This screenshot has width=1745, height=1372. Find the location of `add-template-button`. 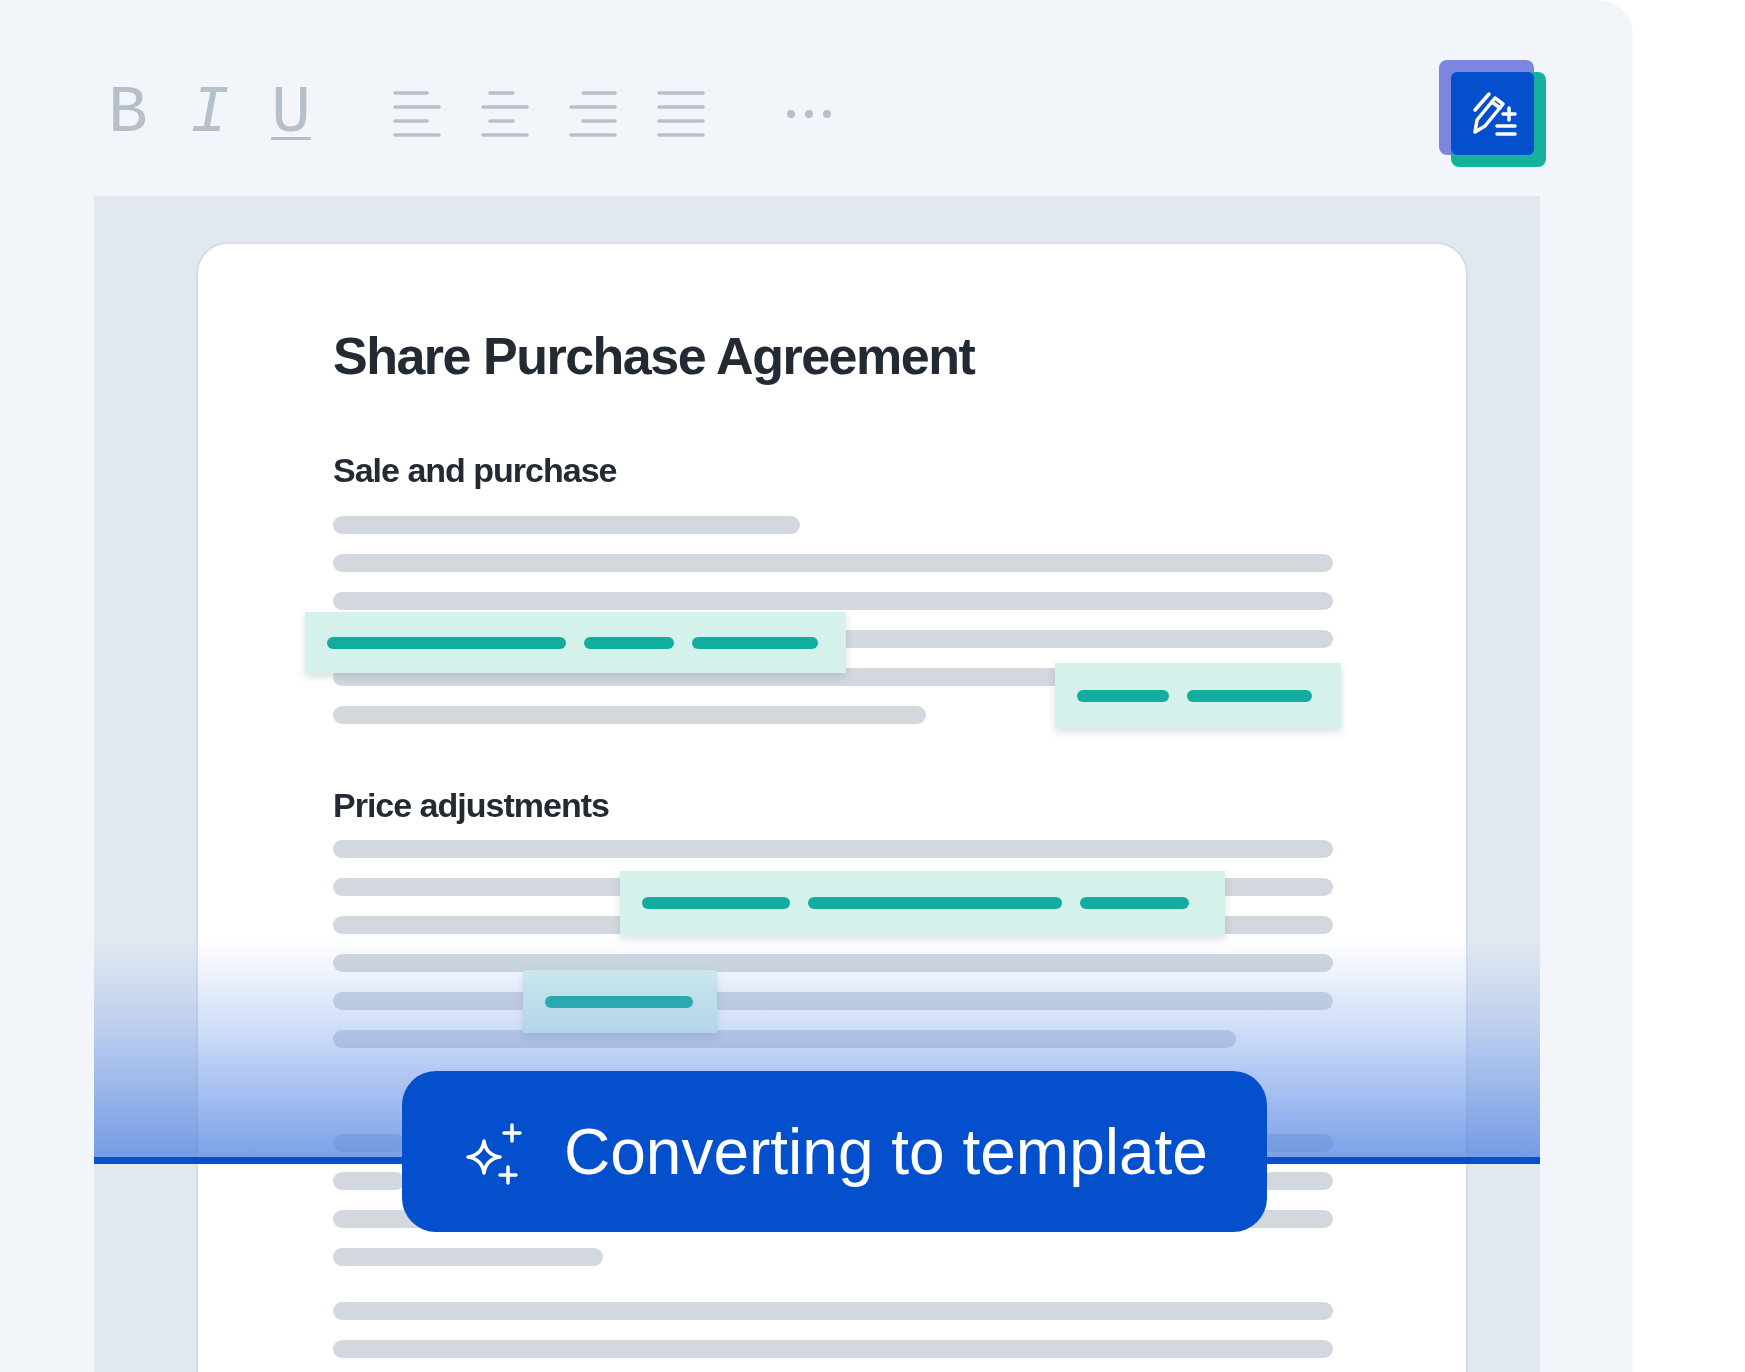

add-template-button is located at coordinates (1493, 114).